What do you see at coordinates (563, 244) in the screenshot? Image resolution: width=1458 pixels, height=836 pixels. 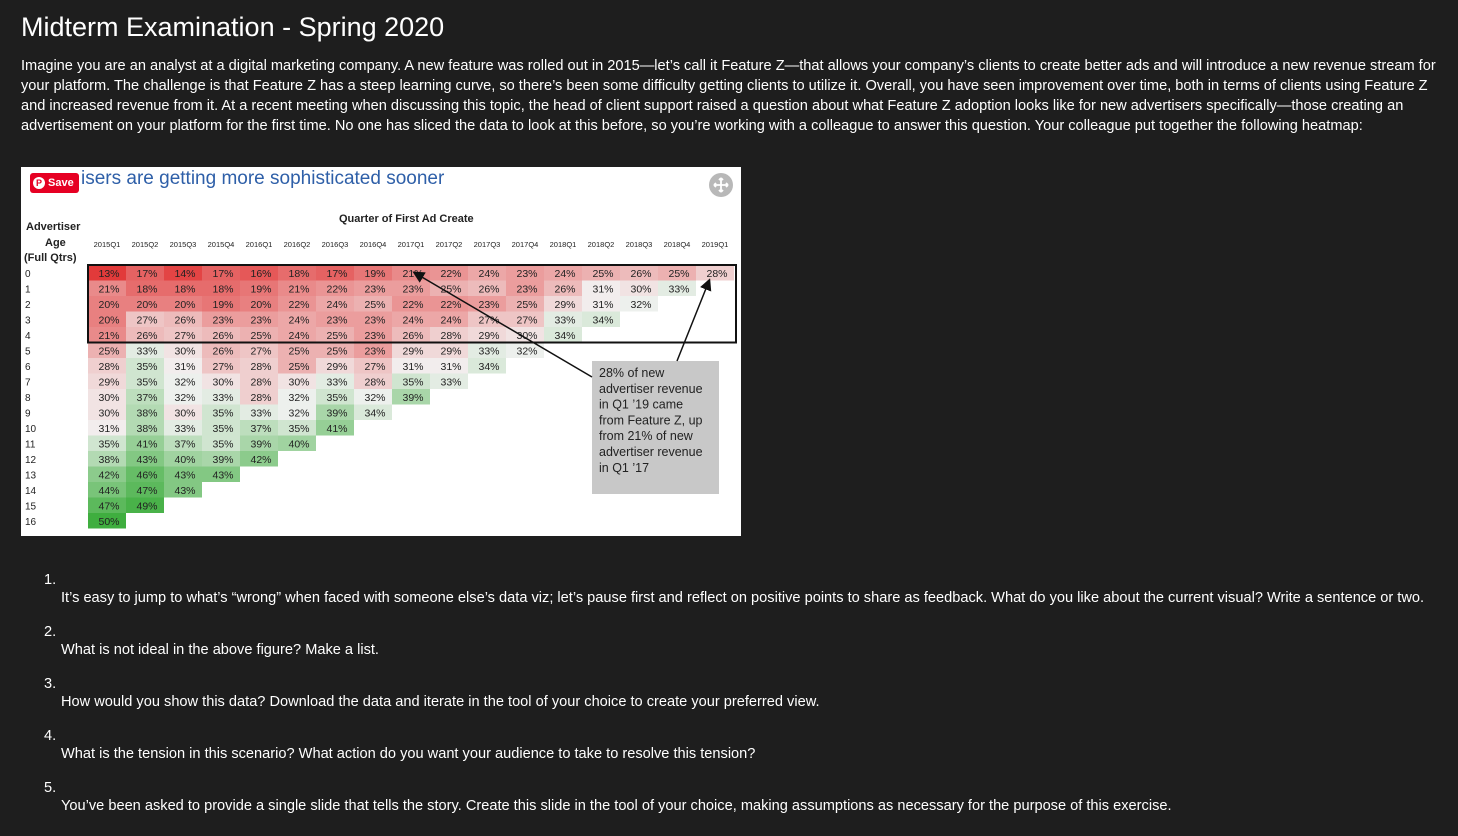 I see `x-tick-label: 2018Q1` at bounding box center [563, 244].